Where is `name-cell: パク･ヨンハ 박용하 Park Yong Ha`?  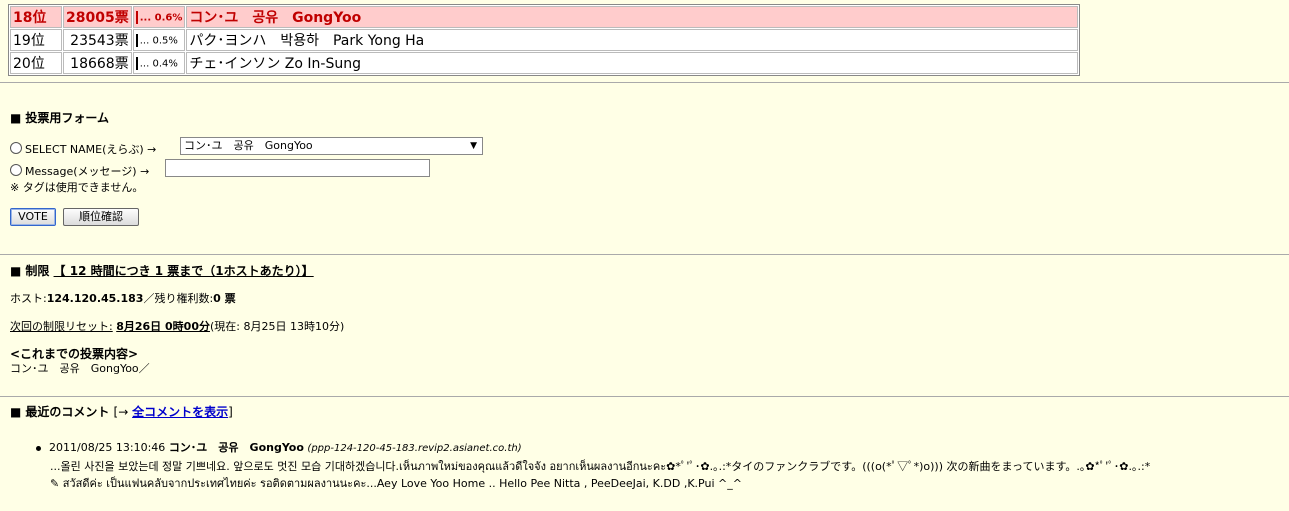
name-cell: パク･ヨンハ 박용하 Park Yong Ha is located at coordinates (632, 40).